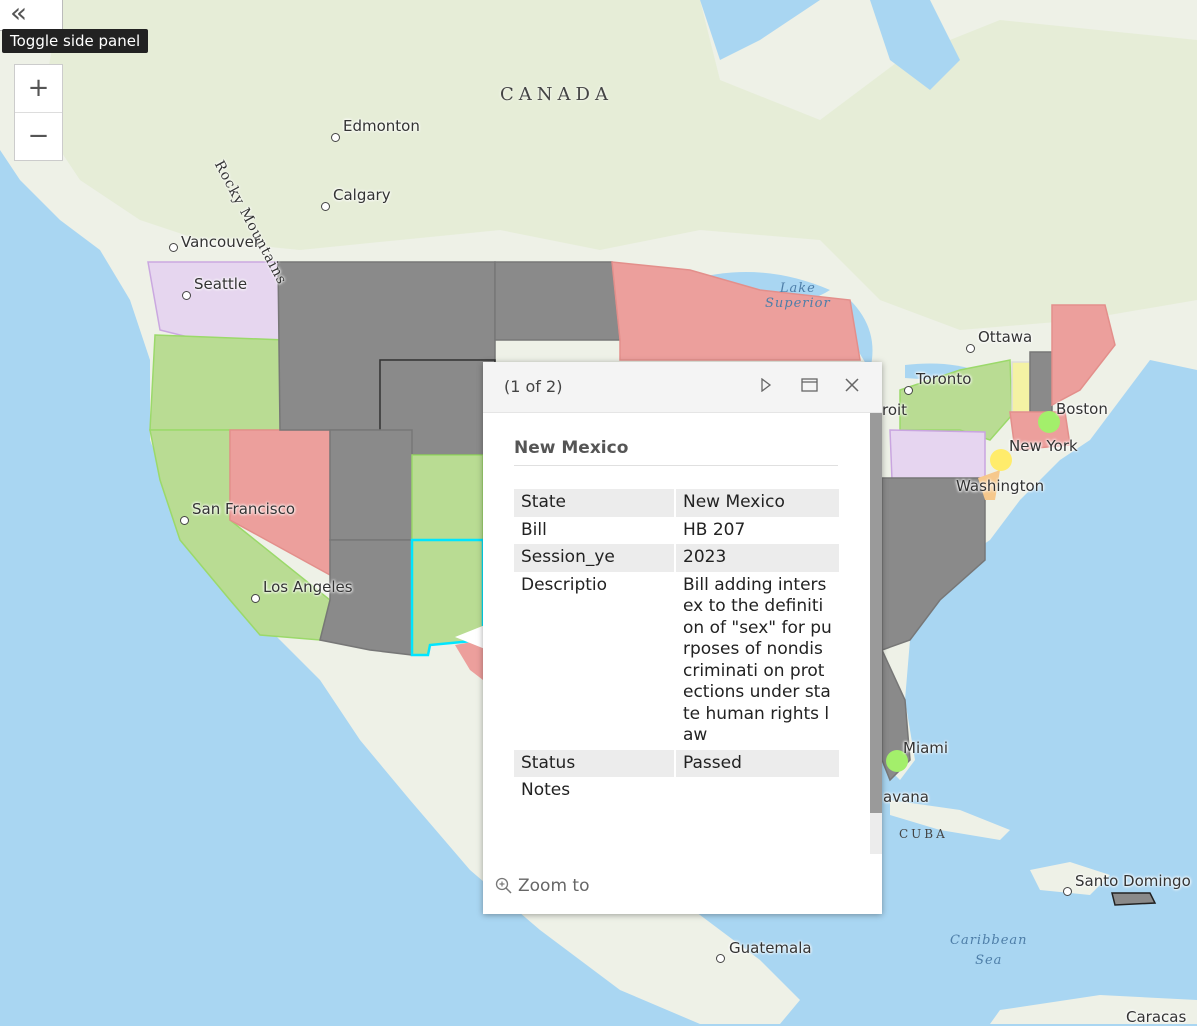 This screenshot has height=1026, width=1197. Describe the element at coordinates (1134, 899) in the screenshot. I see `state-puerto-rico` at that location.